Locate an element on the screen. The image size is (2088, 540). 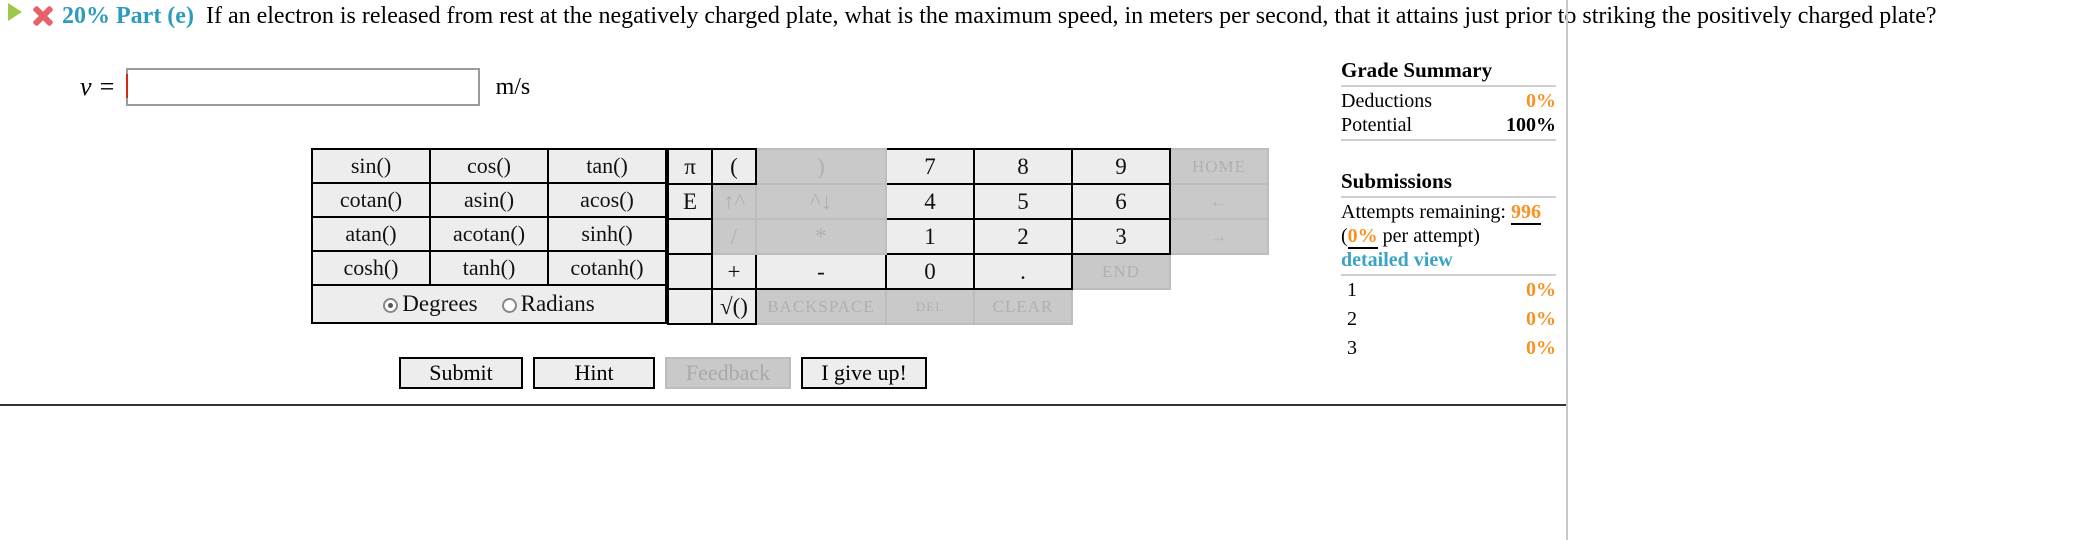
keypad-row: E ↑^ ^↓ 4 5 6 ← is located at coordinates (968, 201).